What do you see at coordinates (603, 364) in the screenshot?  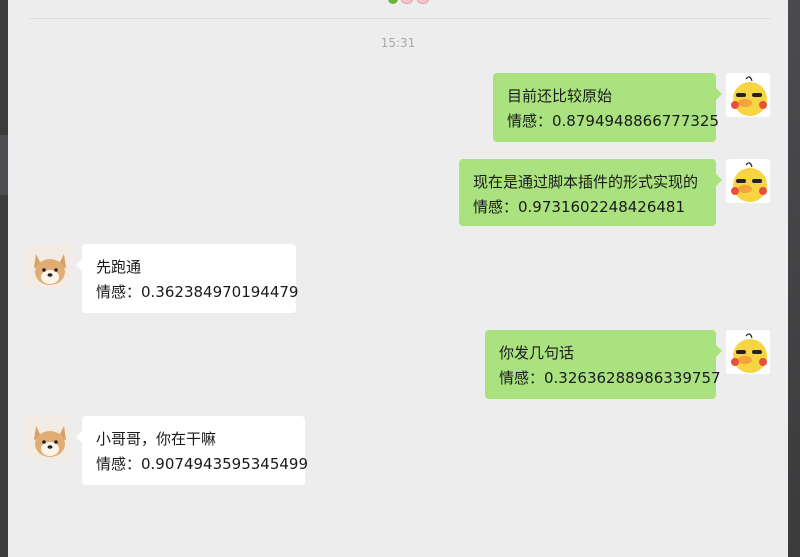 I see `message-bubble-outgoing: 你发几句话 情感：0.32636288986339757` at bounding box center [603, 364].